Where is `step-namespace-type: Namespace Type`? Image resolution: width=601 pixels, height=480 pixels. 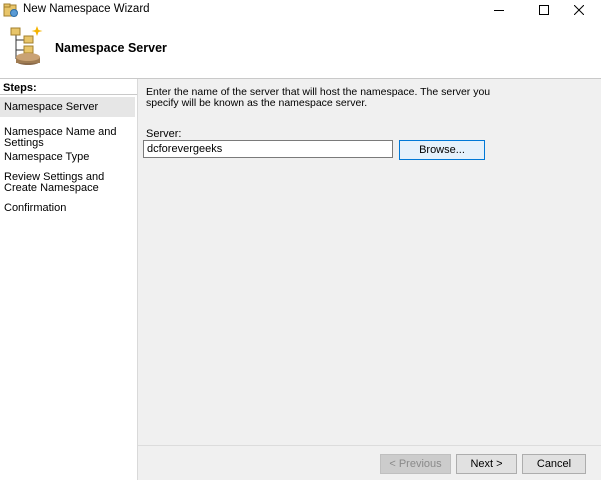
step-namespace-type: Namespace Type is located at coordinates (67, 157).